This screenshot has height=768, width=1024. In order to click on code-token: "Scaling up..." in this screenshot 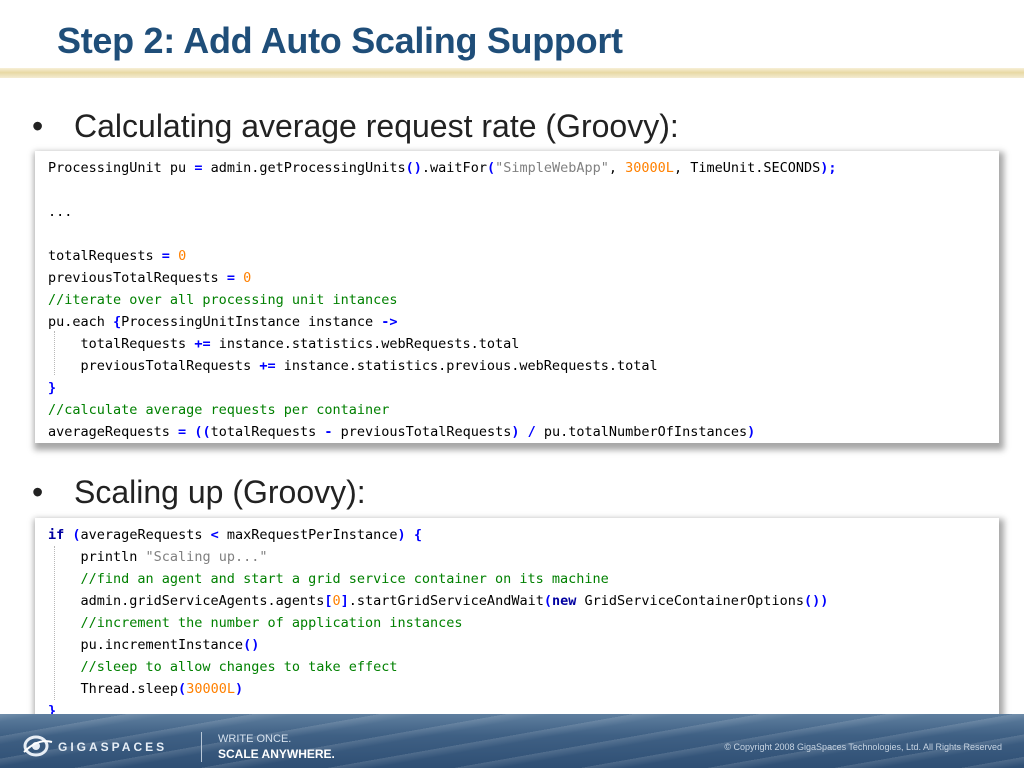, I will do `click(206, 557)`.